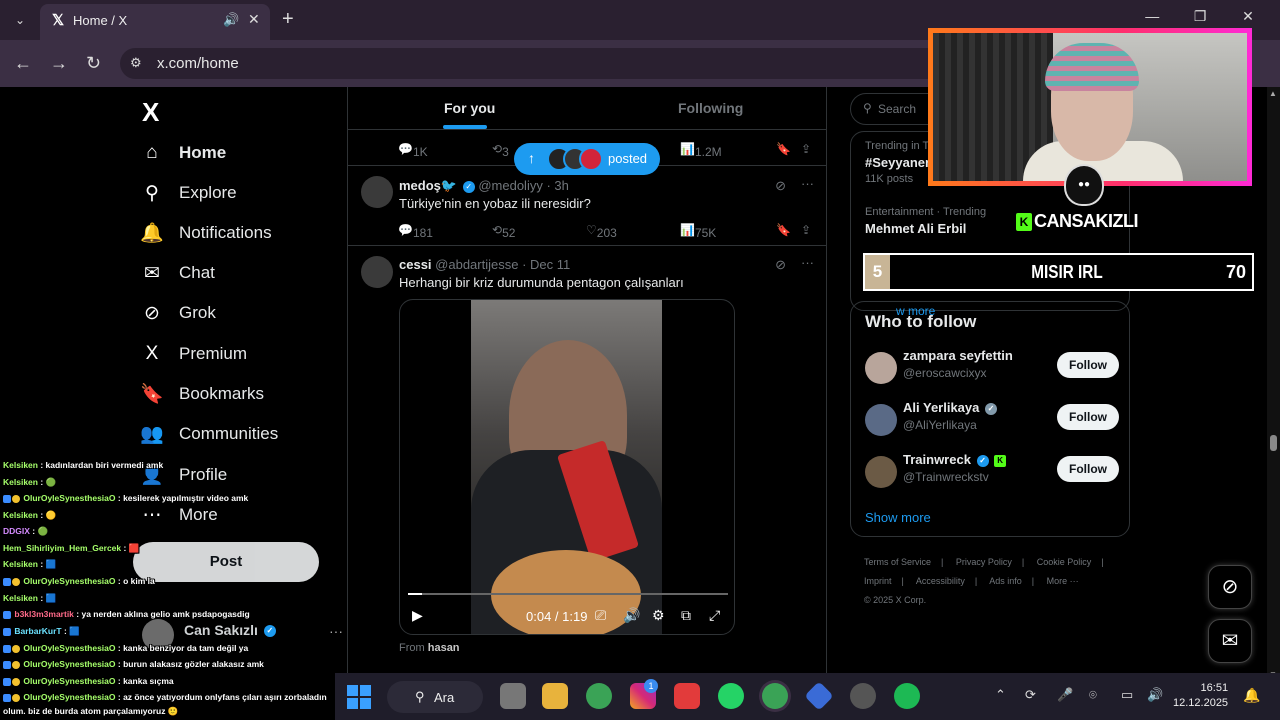  I want to click on tab-for-you: For you, so click(469, 108).